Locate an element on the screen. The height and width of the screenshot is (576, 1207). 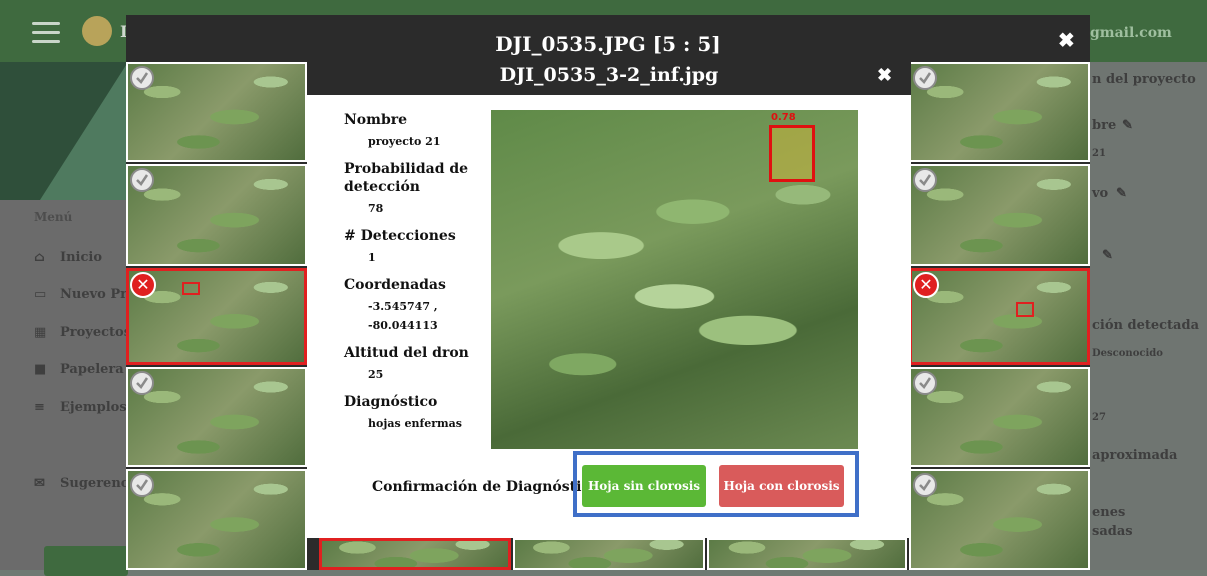
gallery-close-icon: ✖ is located at coordinates (1066, 40).